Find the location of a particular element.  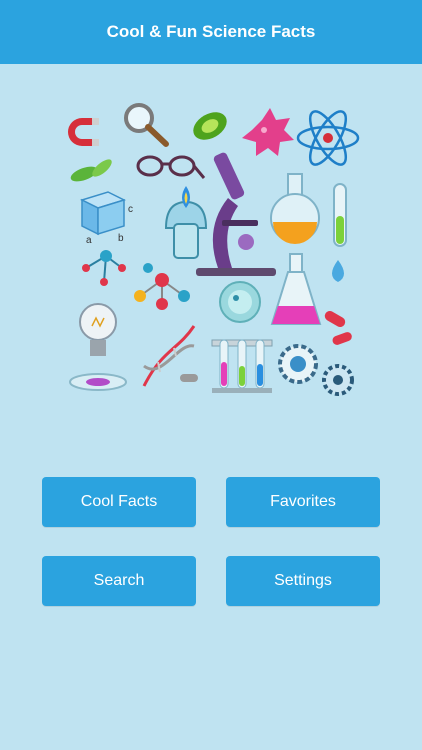

virus-icon is located at coordinates (210, 126).